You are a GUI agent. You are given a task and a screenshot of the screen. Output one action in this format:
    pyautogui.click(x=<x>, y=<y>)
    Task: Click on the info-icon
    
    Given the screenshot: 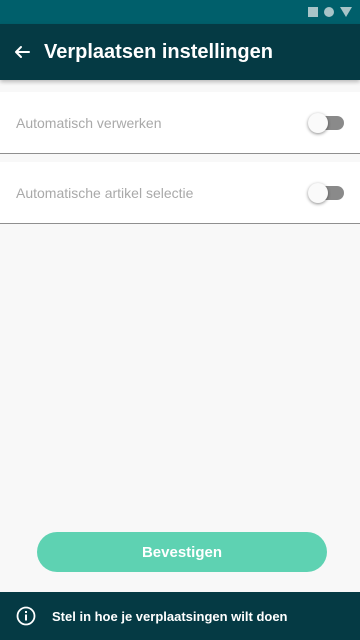 What is the action you would take?
    pyautogui.click(x=26, y=616)
    